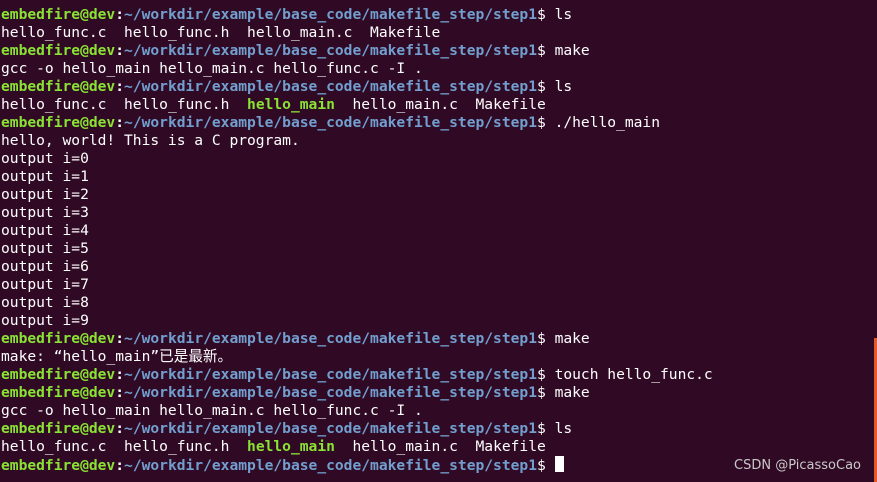 Image resolution: width=877 pixels, height=482 pixels. I want to click on output-line: output i=3, so click(438, 213).